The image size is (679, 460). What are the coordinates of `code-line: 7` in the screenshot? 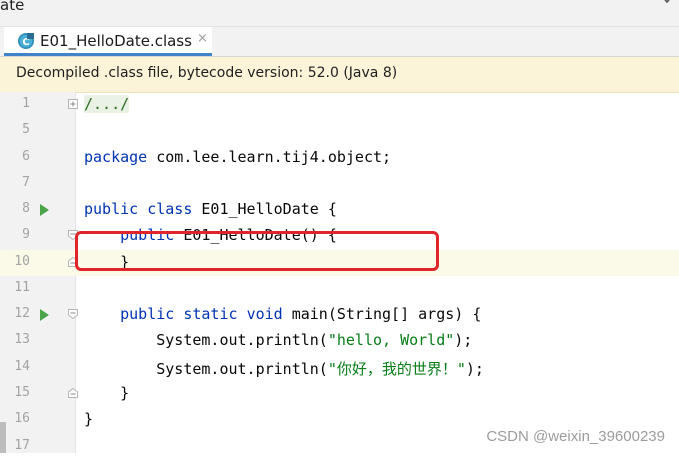 It's located at (339, 184).